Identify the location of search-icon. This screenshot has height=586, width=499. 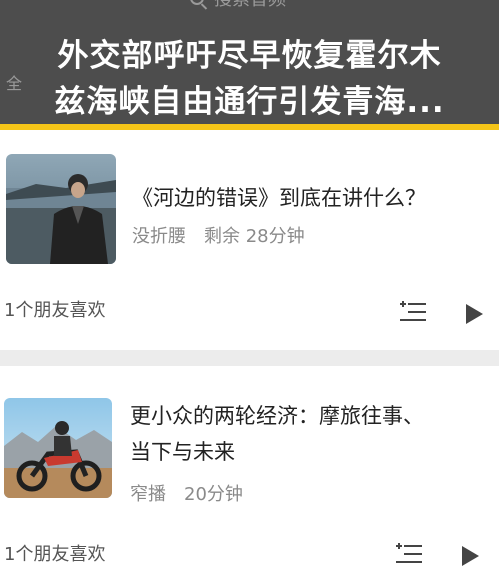
(197, 2).